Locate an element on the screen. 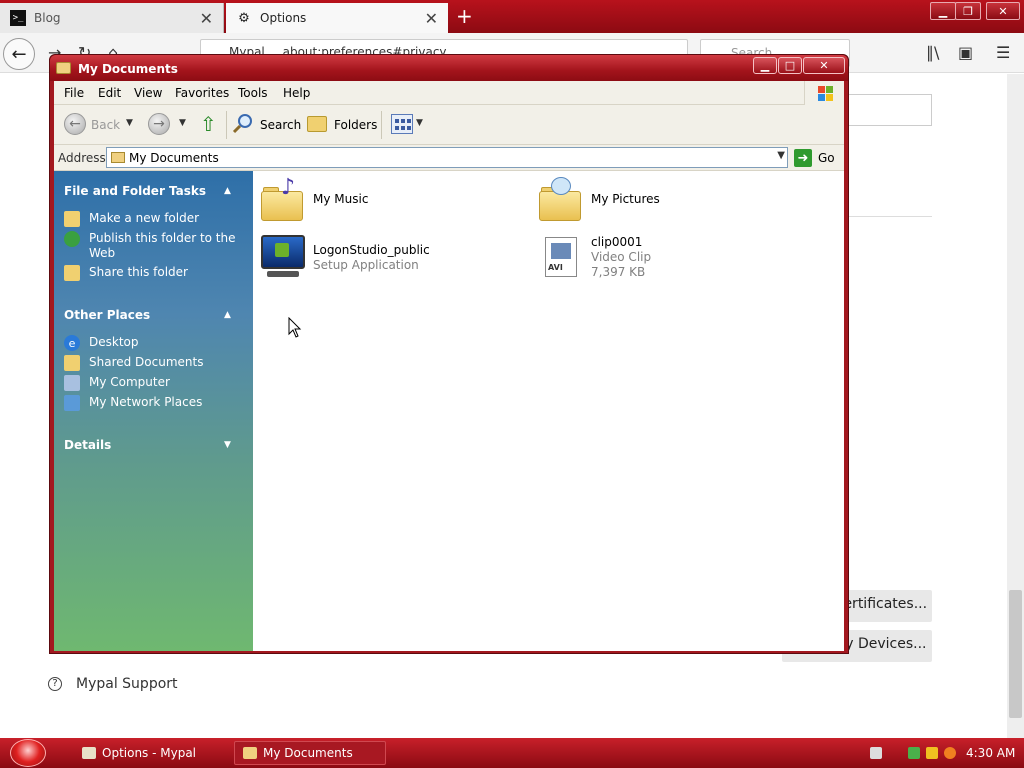 The height and width of the screenshot is (768, 1024). forward-dropdown-icon: ▼ is located at coordinates (182, 123).